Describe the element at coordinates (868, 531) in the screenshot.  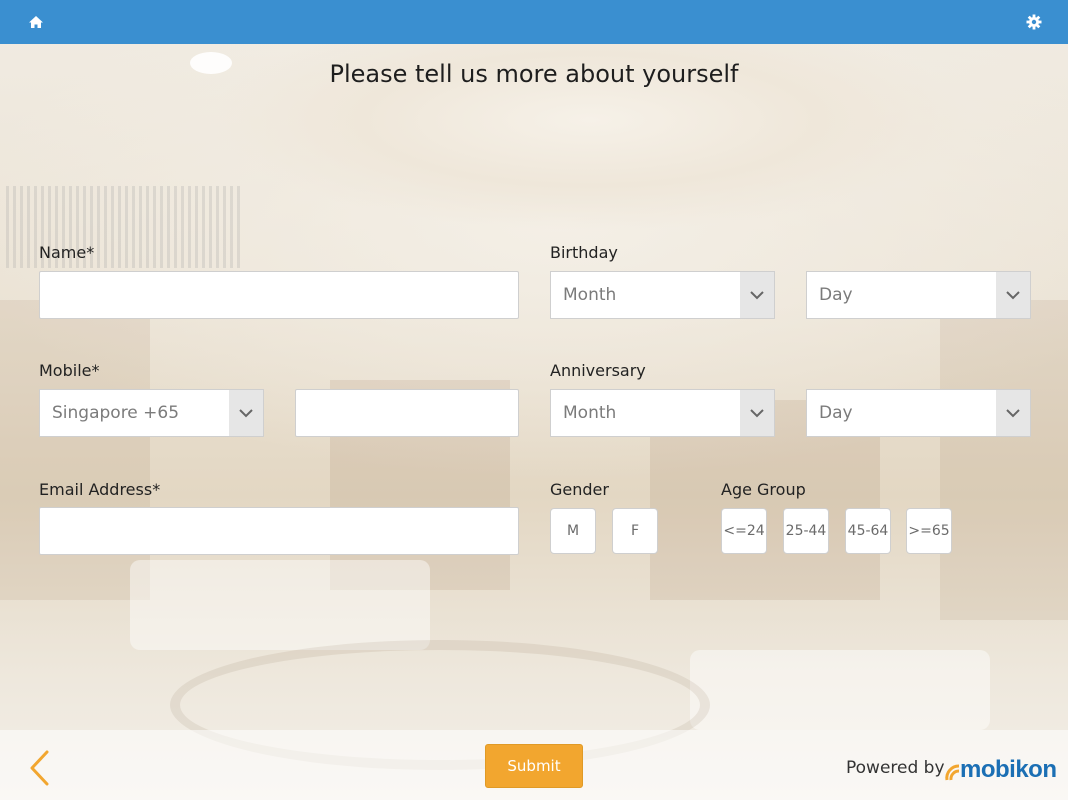
I see `age-option-45-64: 45-64` at that location.